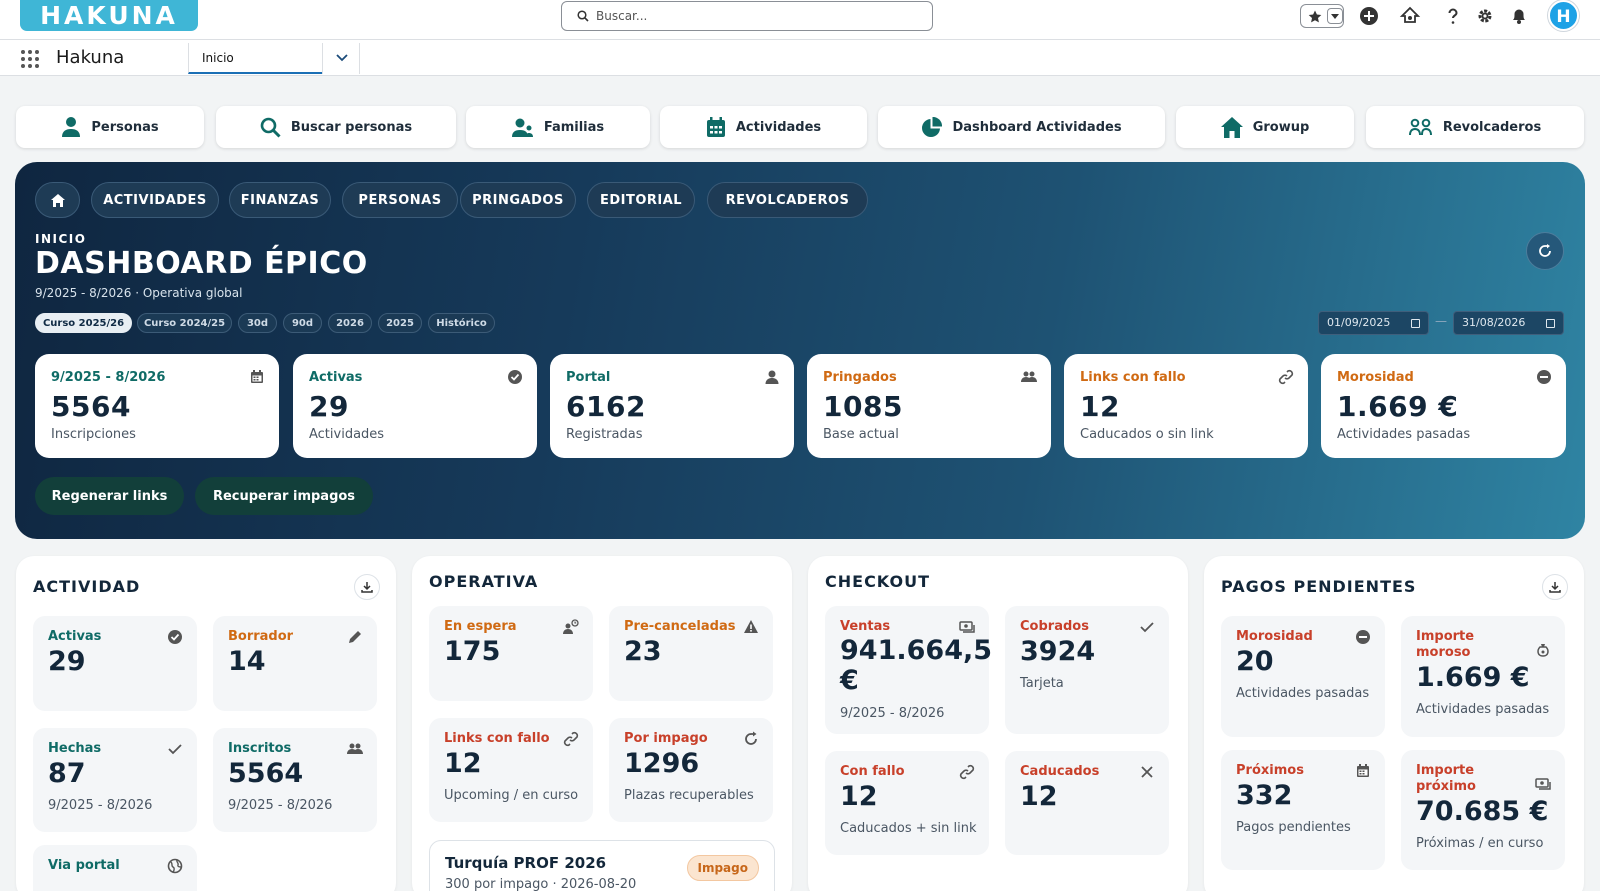 The width and height of the screenshot is (1600, 891). I want to click on quicklink-dashboard-actividades: Dashboard Actividades, so click(1021, 127).